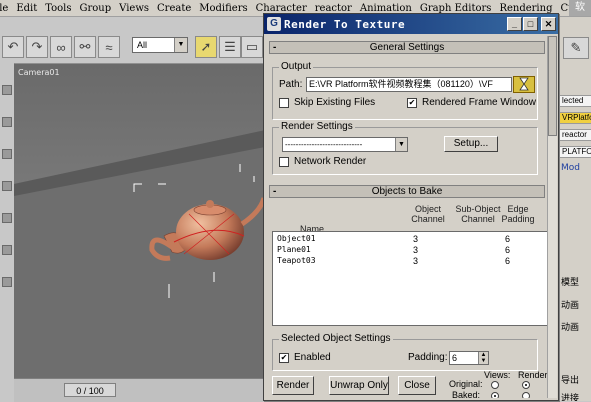  What do you see at coordinates (410, 250) in the screenshot?
I see `list-item: Plane01 3 6` at bounding box center [410, 250].